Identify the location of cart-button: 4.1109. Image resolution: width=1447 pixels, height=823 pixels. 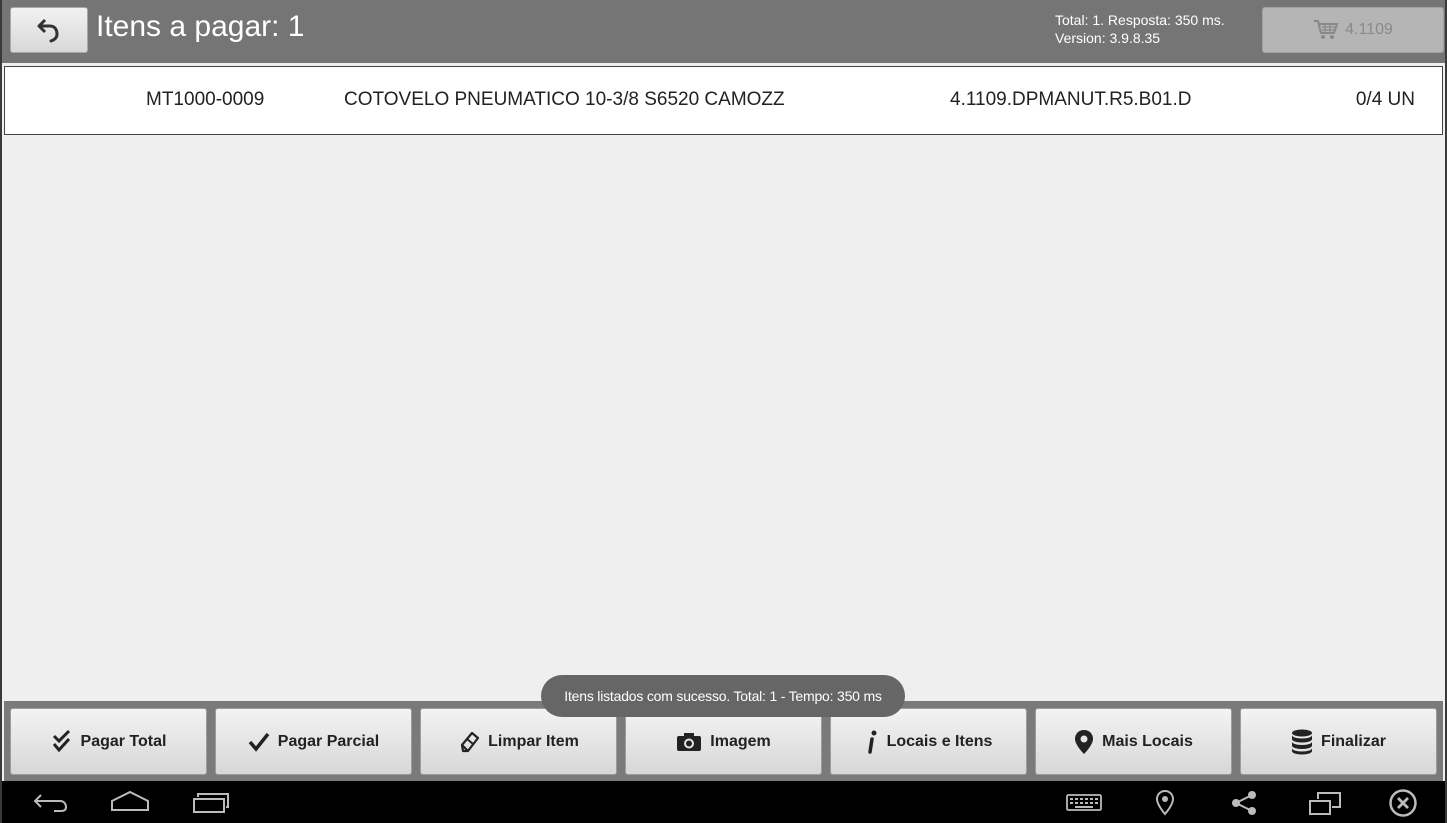
(1353, 30).